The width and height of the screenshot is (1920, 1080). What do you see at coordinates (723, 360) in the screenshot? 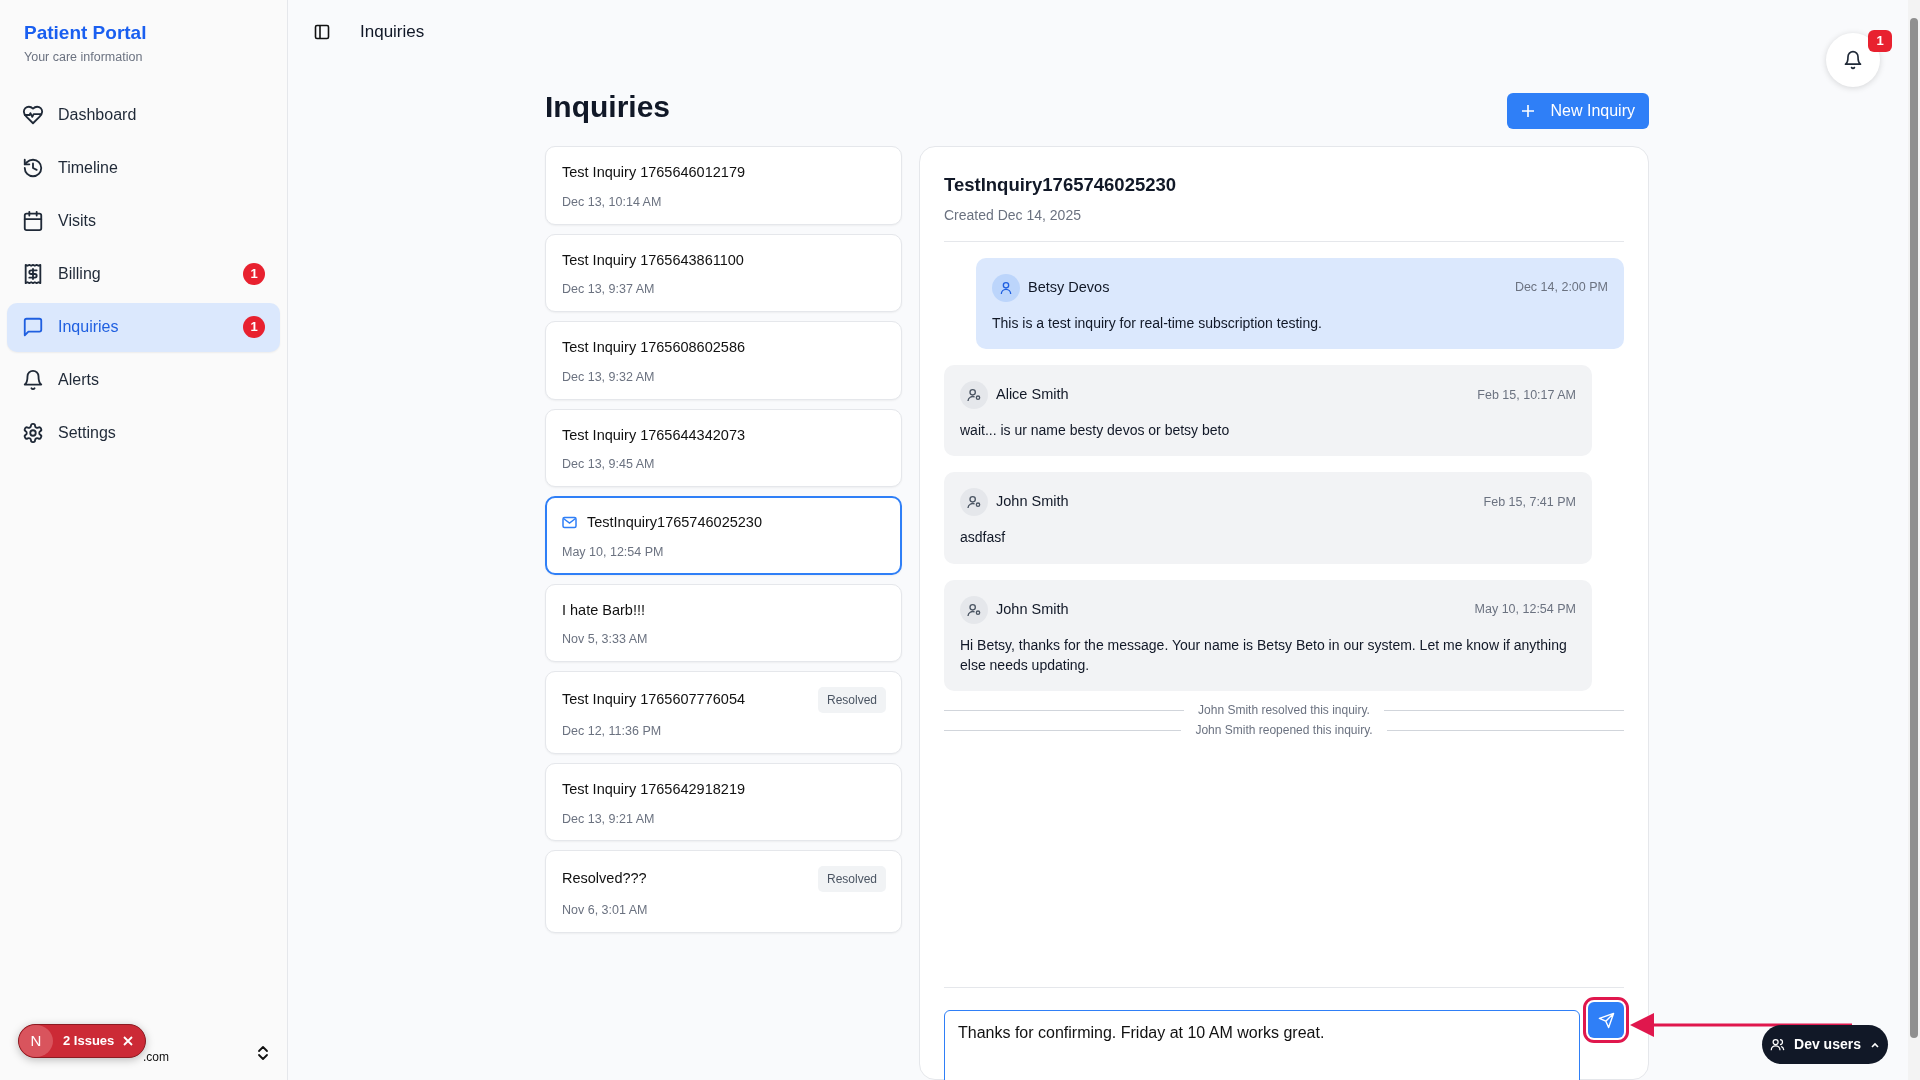
I see `inquiry-card: Test Inquiry 1765608602586 Dec 13, 9:32 AM` at bounding box center [723, 360].